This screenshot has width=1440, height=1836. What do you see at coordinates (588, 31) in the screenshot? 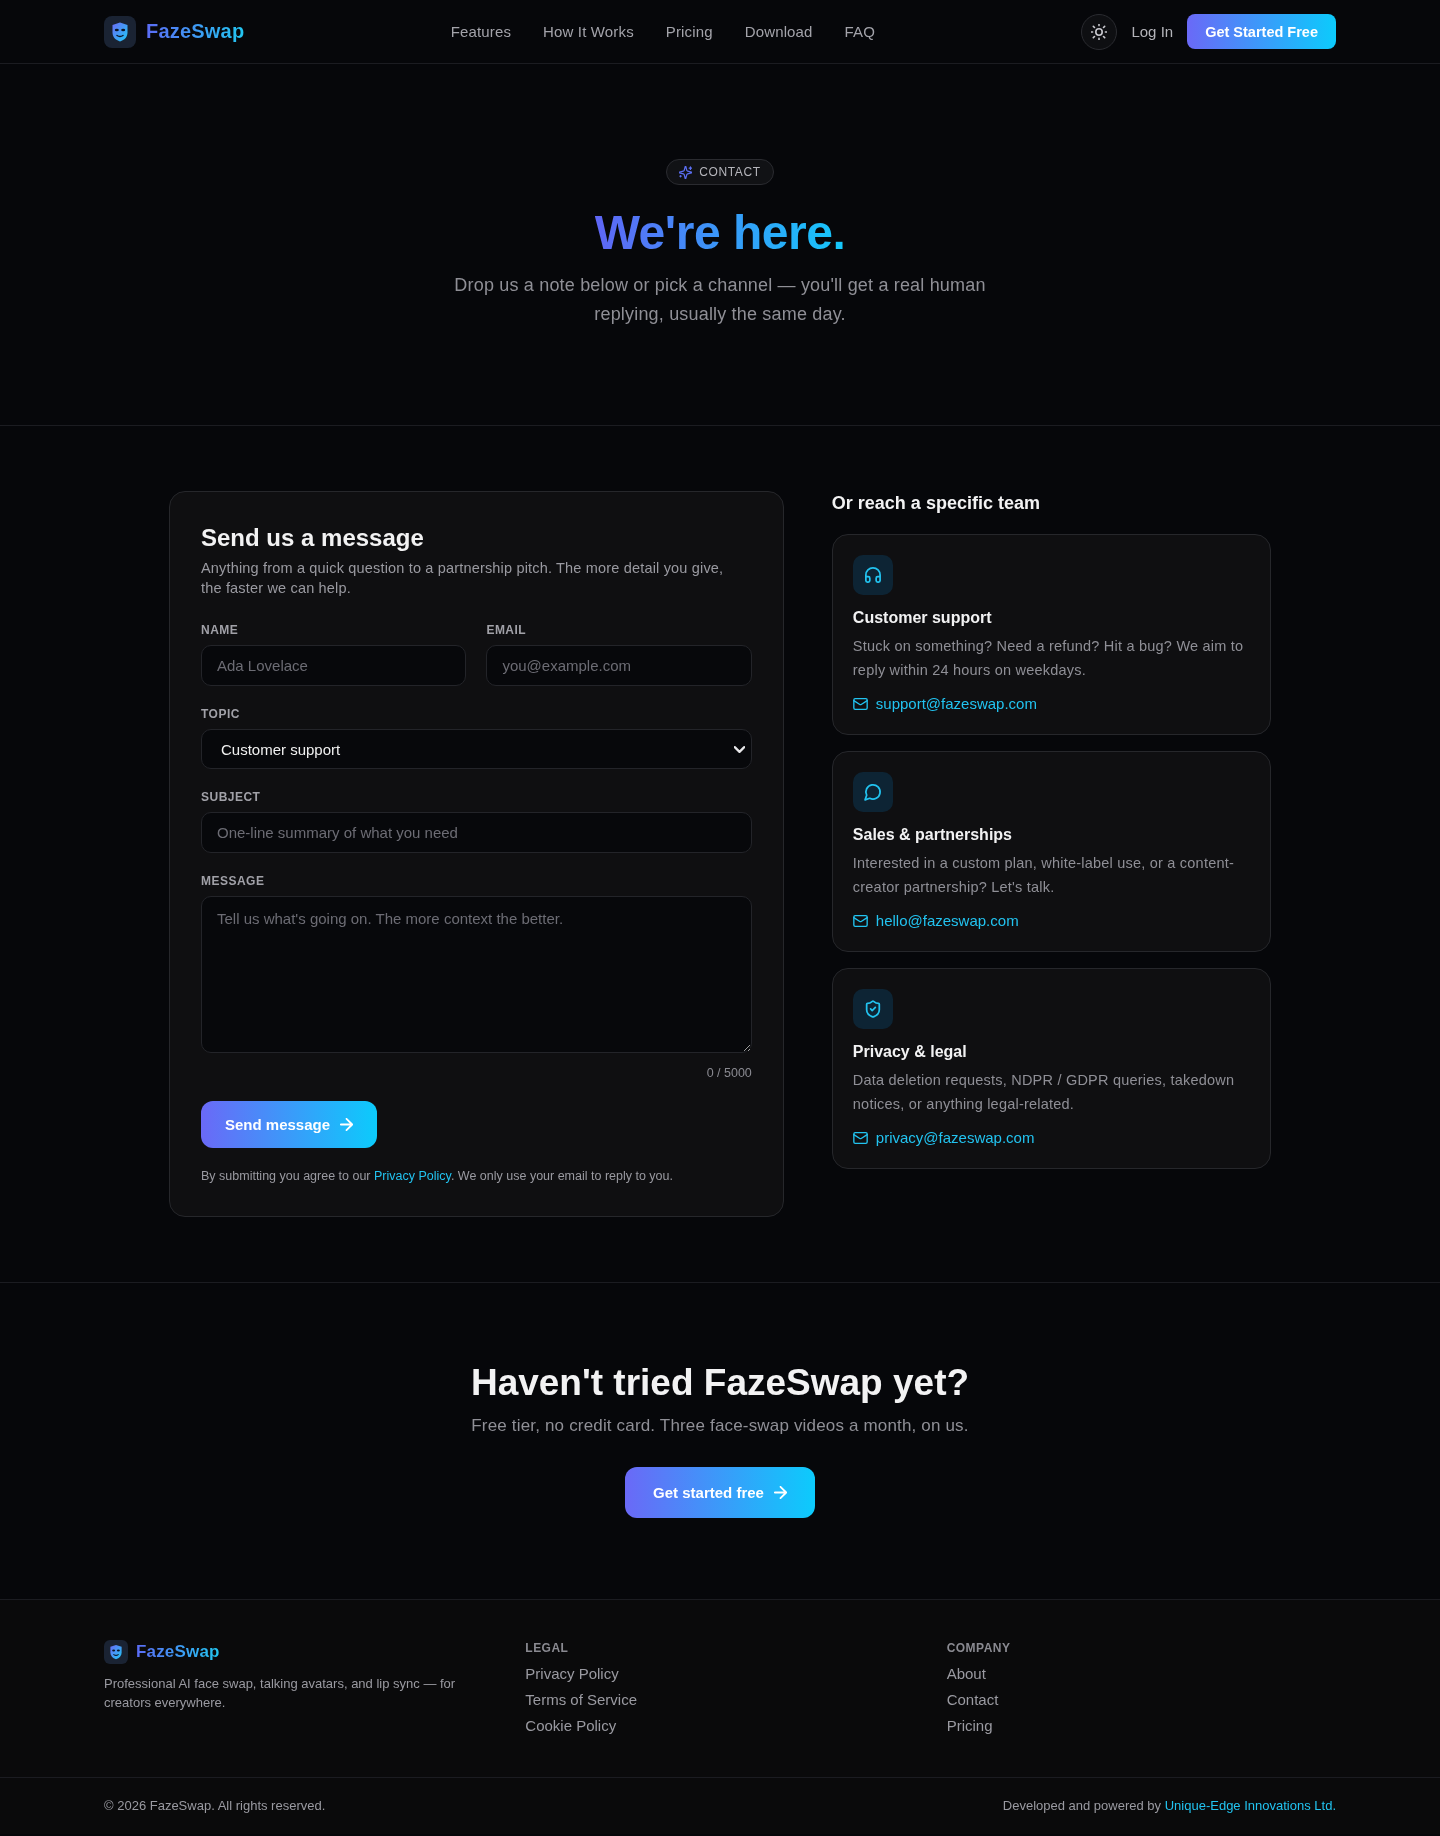
I see `nav-link: How It Works` at bounding box center [588, 31].